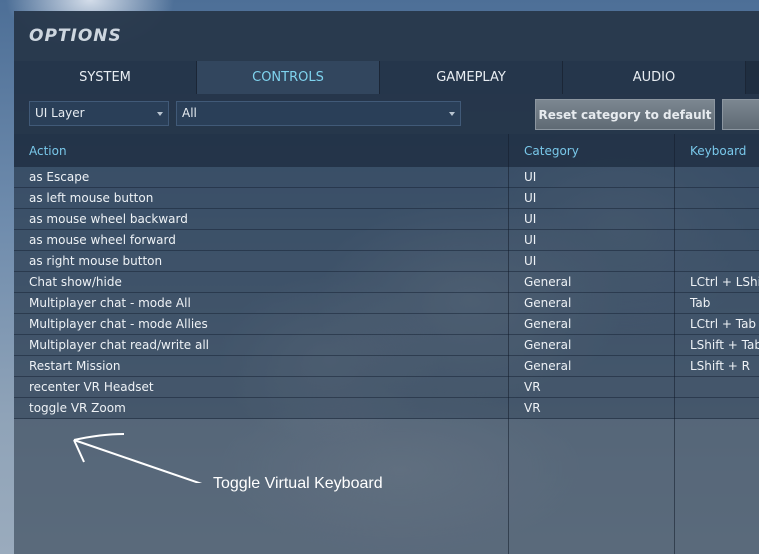 The width and height of the screenshot is (759, 554). I want to click on cell-keyboard: LShift + Tab, so click(724, 345).